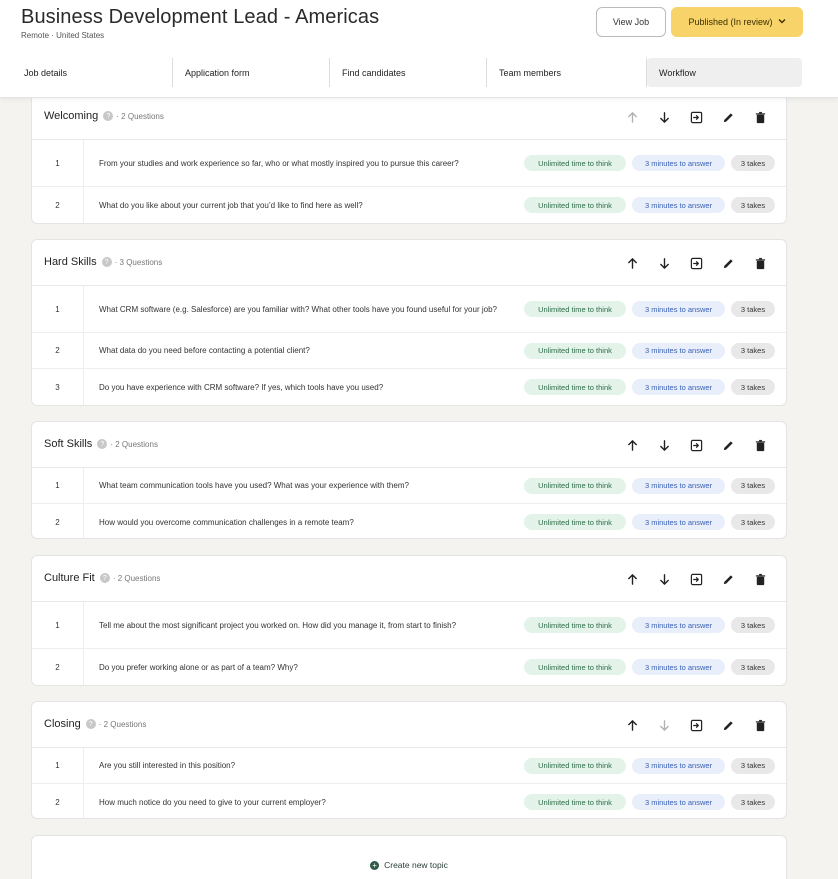 The image size is (838, 879). What do you see at coordinates (58, 387) in the screenshot?
I see `question-number: 3` at bounding box center [58, 387].